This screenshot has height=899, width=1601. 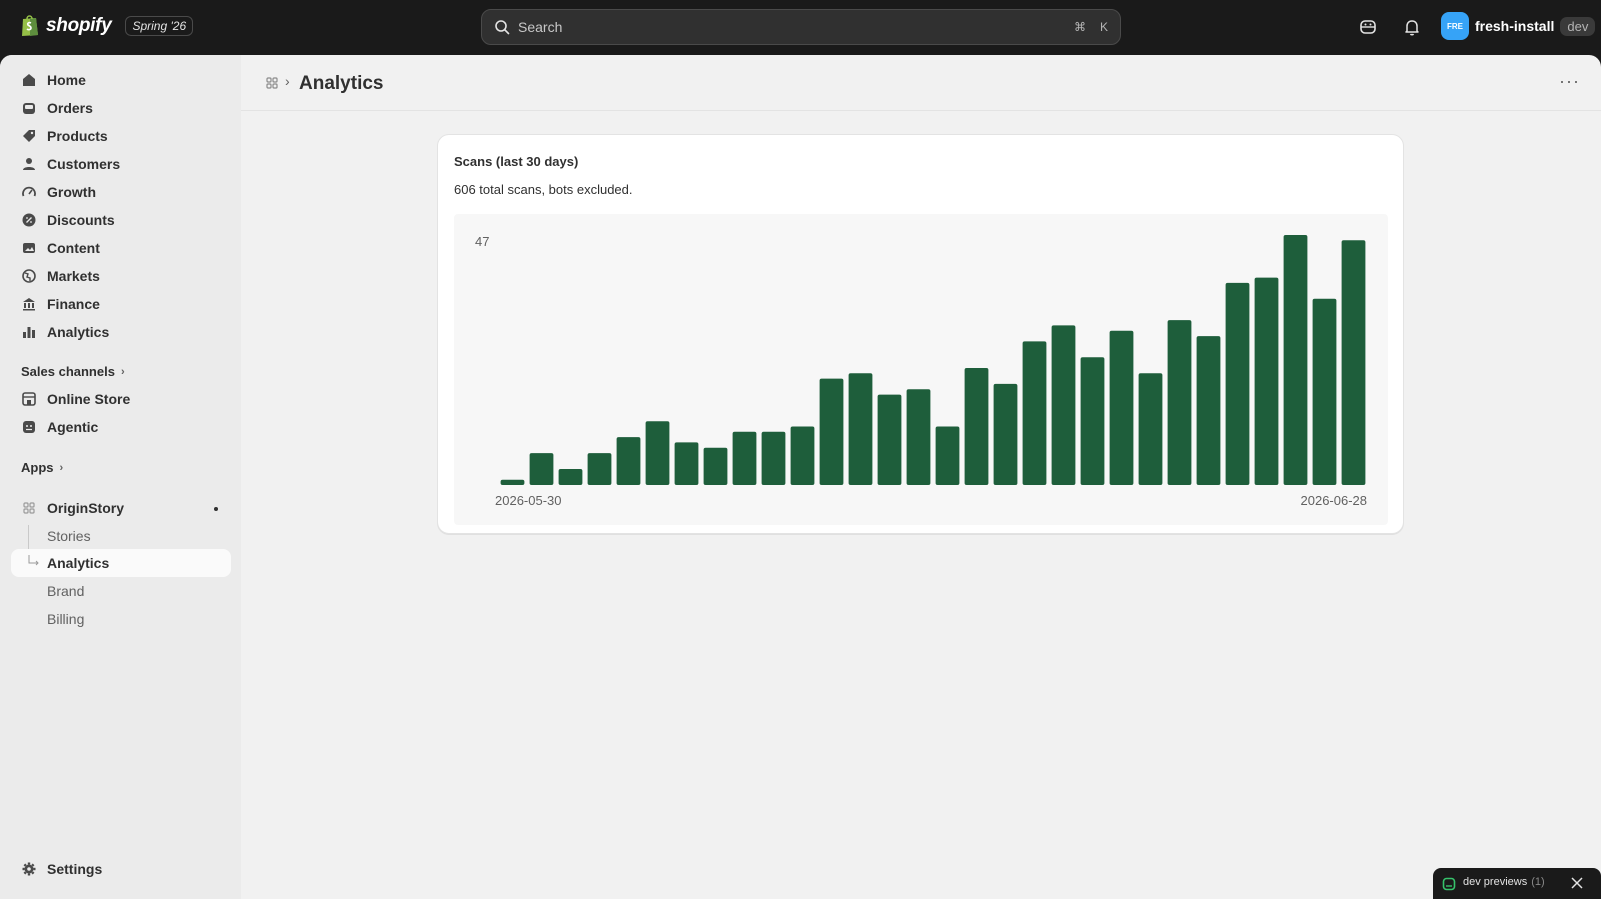 What do you see at coordinates (1368, 27) in the screenshot?
I see `sidekick-icon` at bounding box center [1368, 27].